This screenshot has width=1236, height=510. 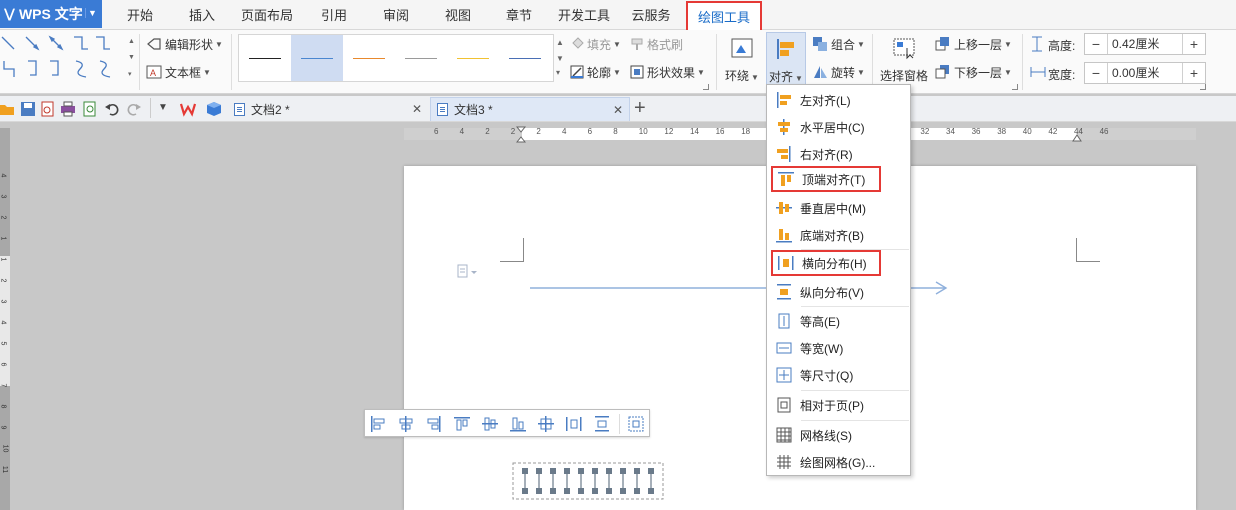 I want to click on increase-width-button: +, so click(x=1194, y=73).